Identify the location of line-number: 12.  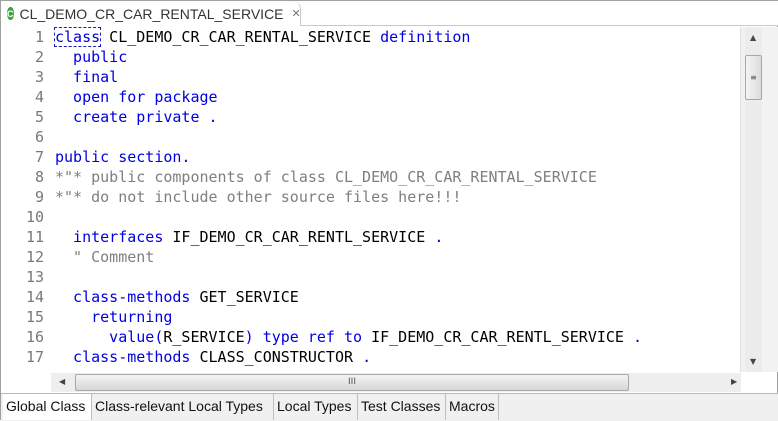
(34, 257).